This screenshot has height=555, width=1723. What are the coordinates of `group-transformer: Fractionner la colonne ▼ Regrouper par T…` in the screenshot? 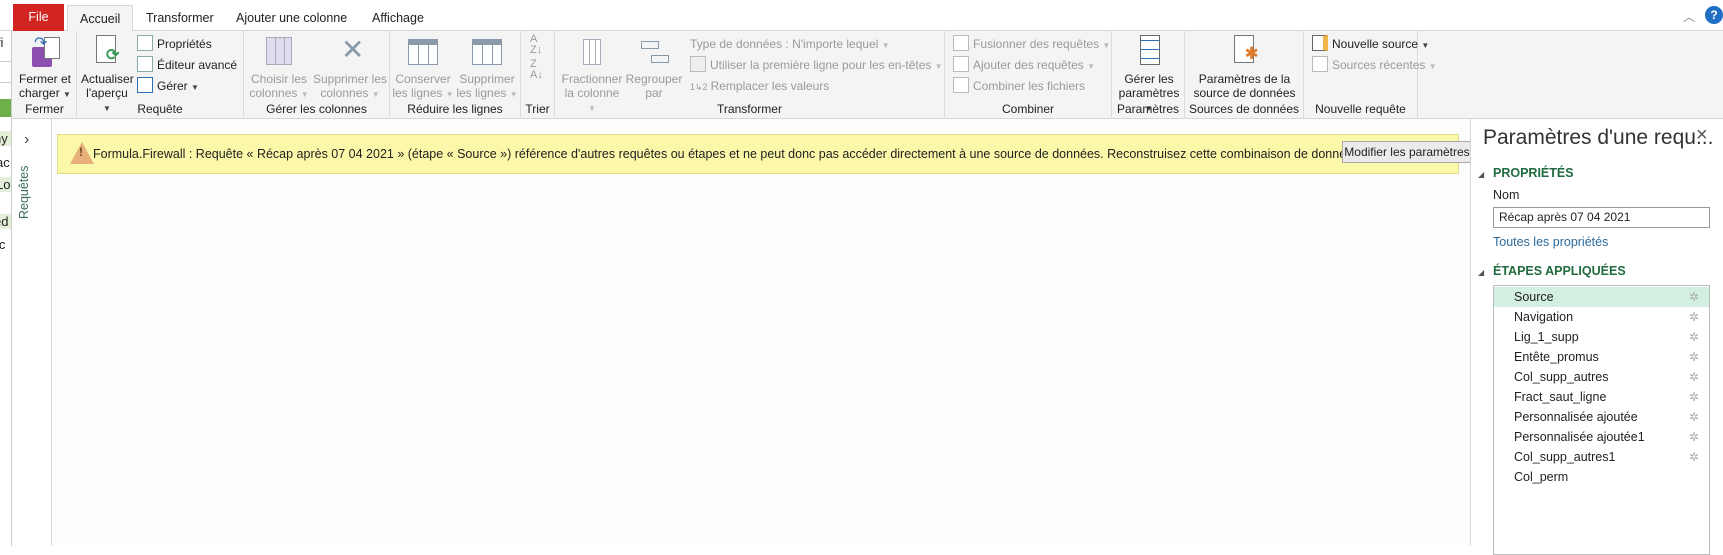 It's located at (750, 75).